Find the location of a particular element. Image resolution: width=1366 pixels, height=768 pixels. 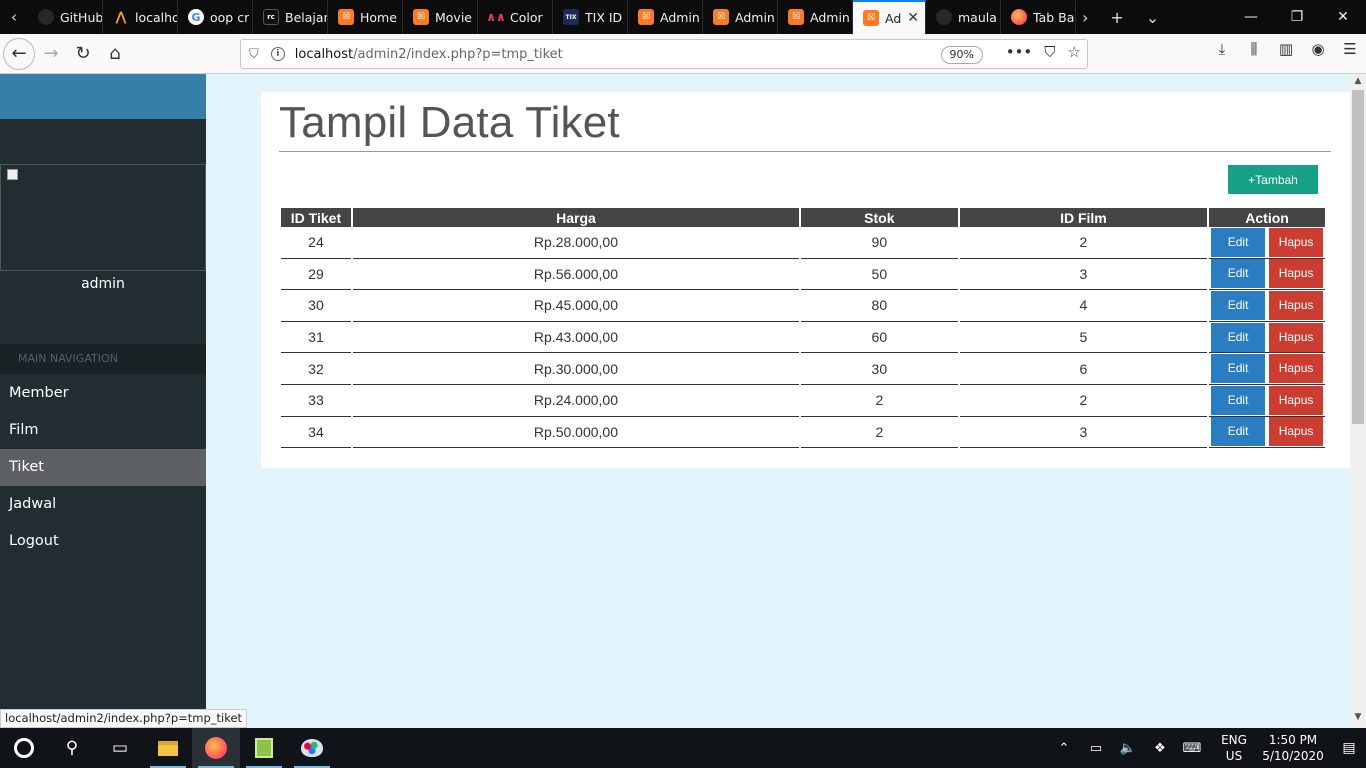

sidebar-item-tiket: Tiket is located at coordinates (103, 467).